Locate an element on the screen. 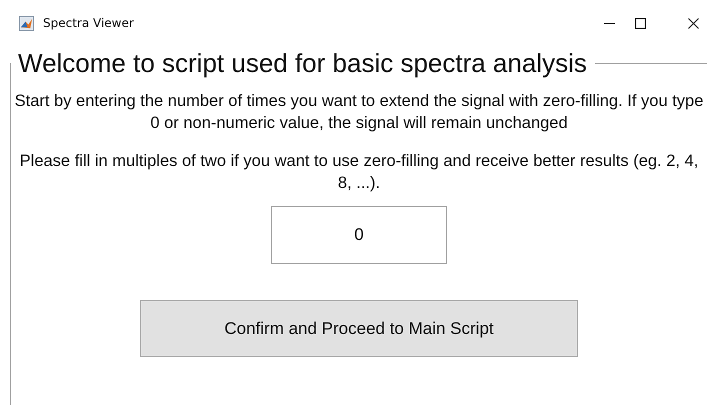  instruction-text: Start by entering the number of times you want to extend the signal with zero-filling. If you type 0 or non-numeric value, the signal will remain unchanged is located at coordinates (359, 112).